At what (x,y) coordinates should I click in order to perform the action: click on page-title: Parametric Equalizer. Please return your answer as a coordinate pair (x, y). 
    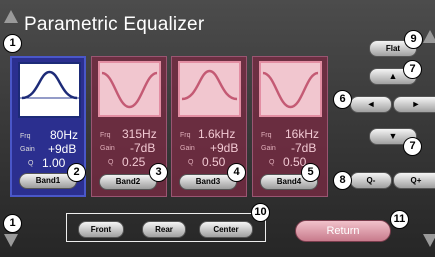
    Looking at the image, I should click on (114, 24).